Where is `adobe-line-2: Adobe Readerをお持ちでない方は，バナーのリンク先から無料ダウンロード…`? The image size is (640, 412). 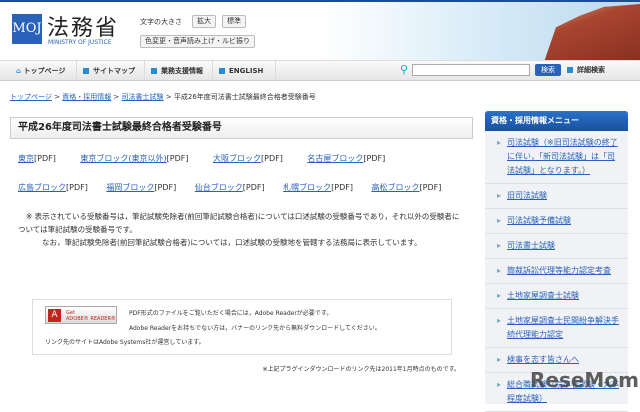
adobe-line-2: Adobe Readerをお持ちでない方は，バナーのリンク先から無料ダウンロード… is located at coordinates (255, 328).